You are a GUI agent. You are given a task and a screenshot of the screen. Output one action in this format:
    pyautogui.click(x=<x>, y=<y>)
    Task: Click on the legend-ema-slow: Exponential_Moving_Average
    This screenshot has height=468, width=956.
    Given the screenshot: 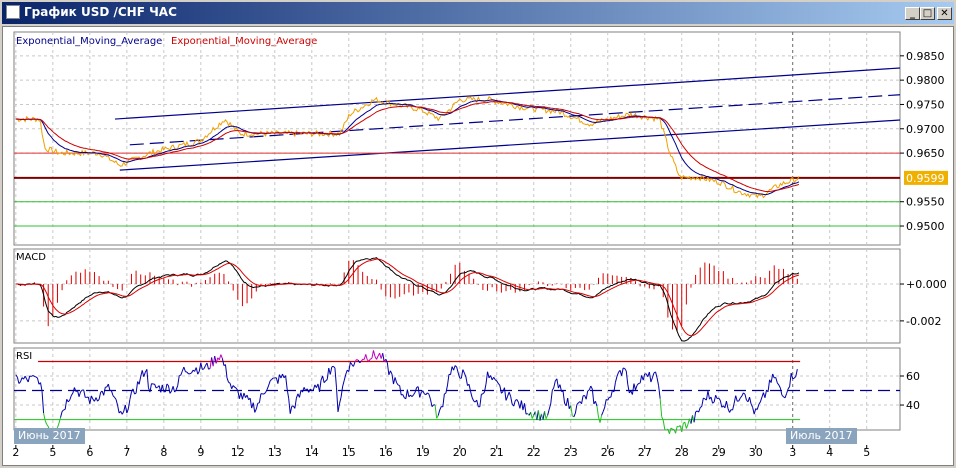 What is the action you would take?
    pyautogui.click(x=244, y=41)
    